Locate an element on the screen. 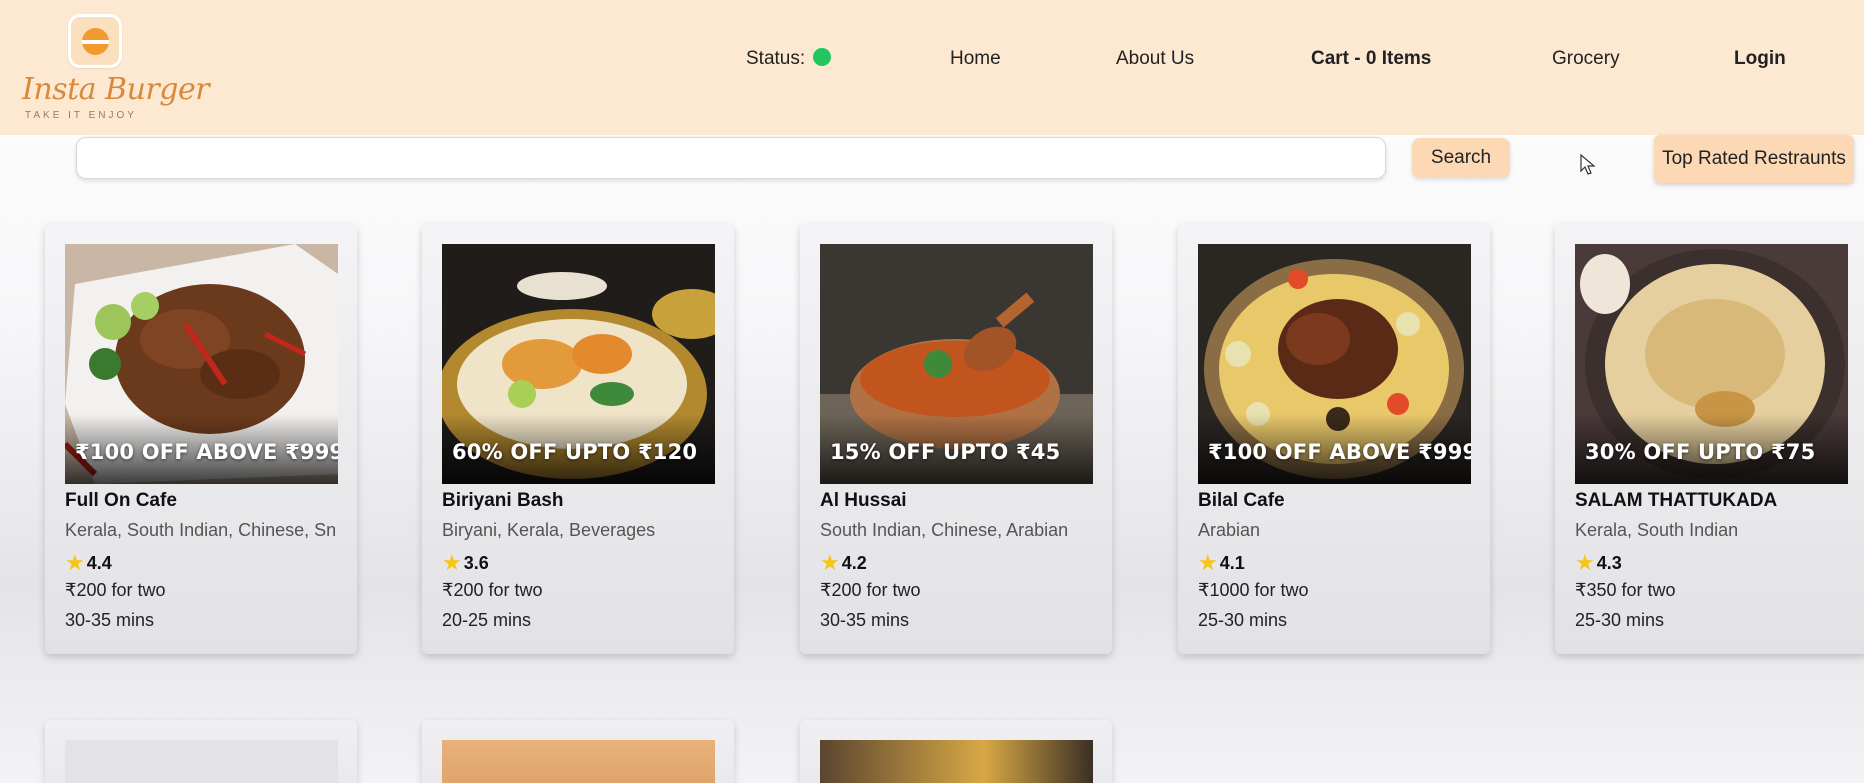 The width and height of the screenshot is (1864, 783). restaurant-cuisines: Biryani, Kerala, Beverages is located at coordinates (549, 530).